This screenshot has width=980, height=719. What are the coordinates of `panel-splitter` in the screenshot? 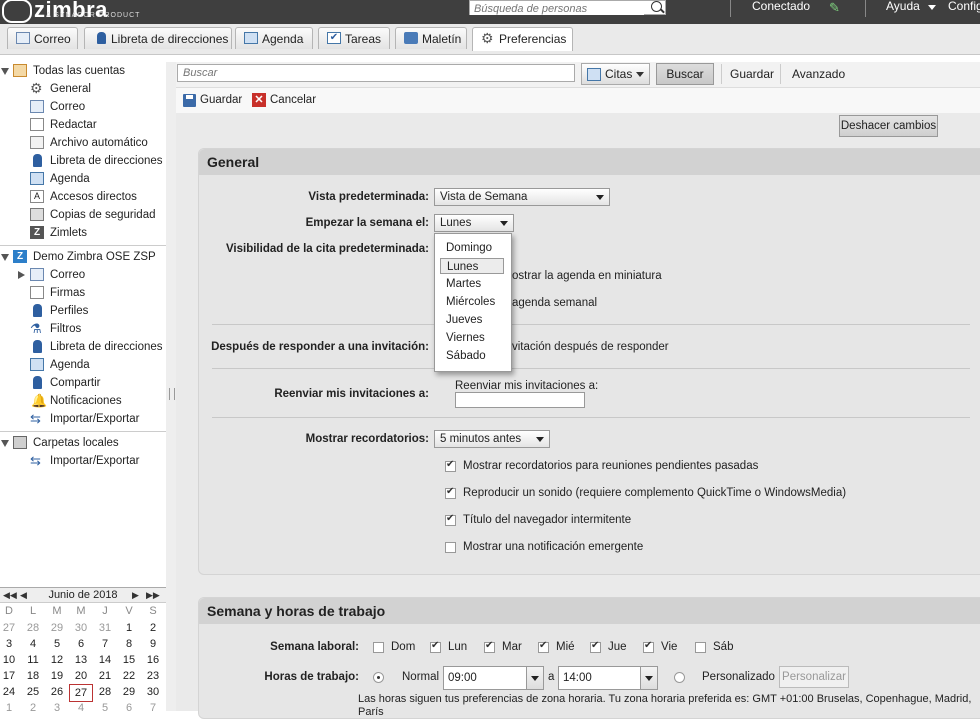 It's located at (171, 386).